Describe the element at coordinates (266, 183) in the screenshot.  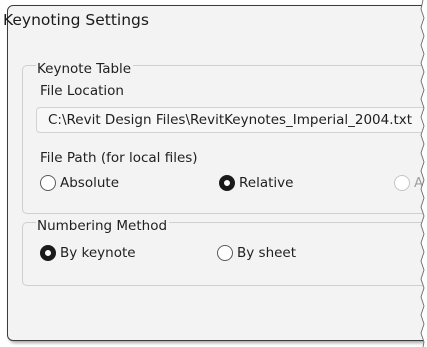
I see `relative-radio-label: Relative` at that location.